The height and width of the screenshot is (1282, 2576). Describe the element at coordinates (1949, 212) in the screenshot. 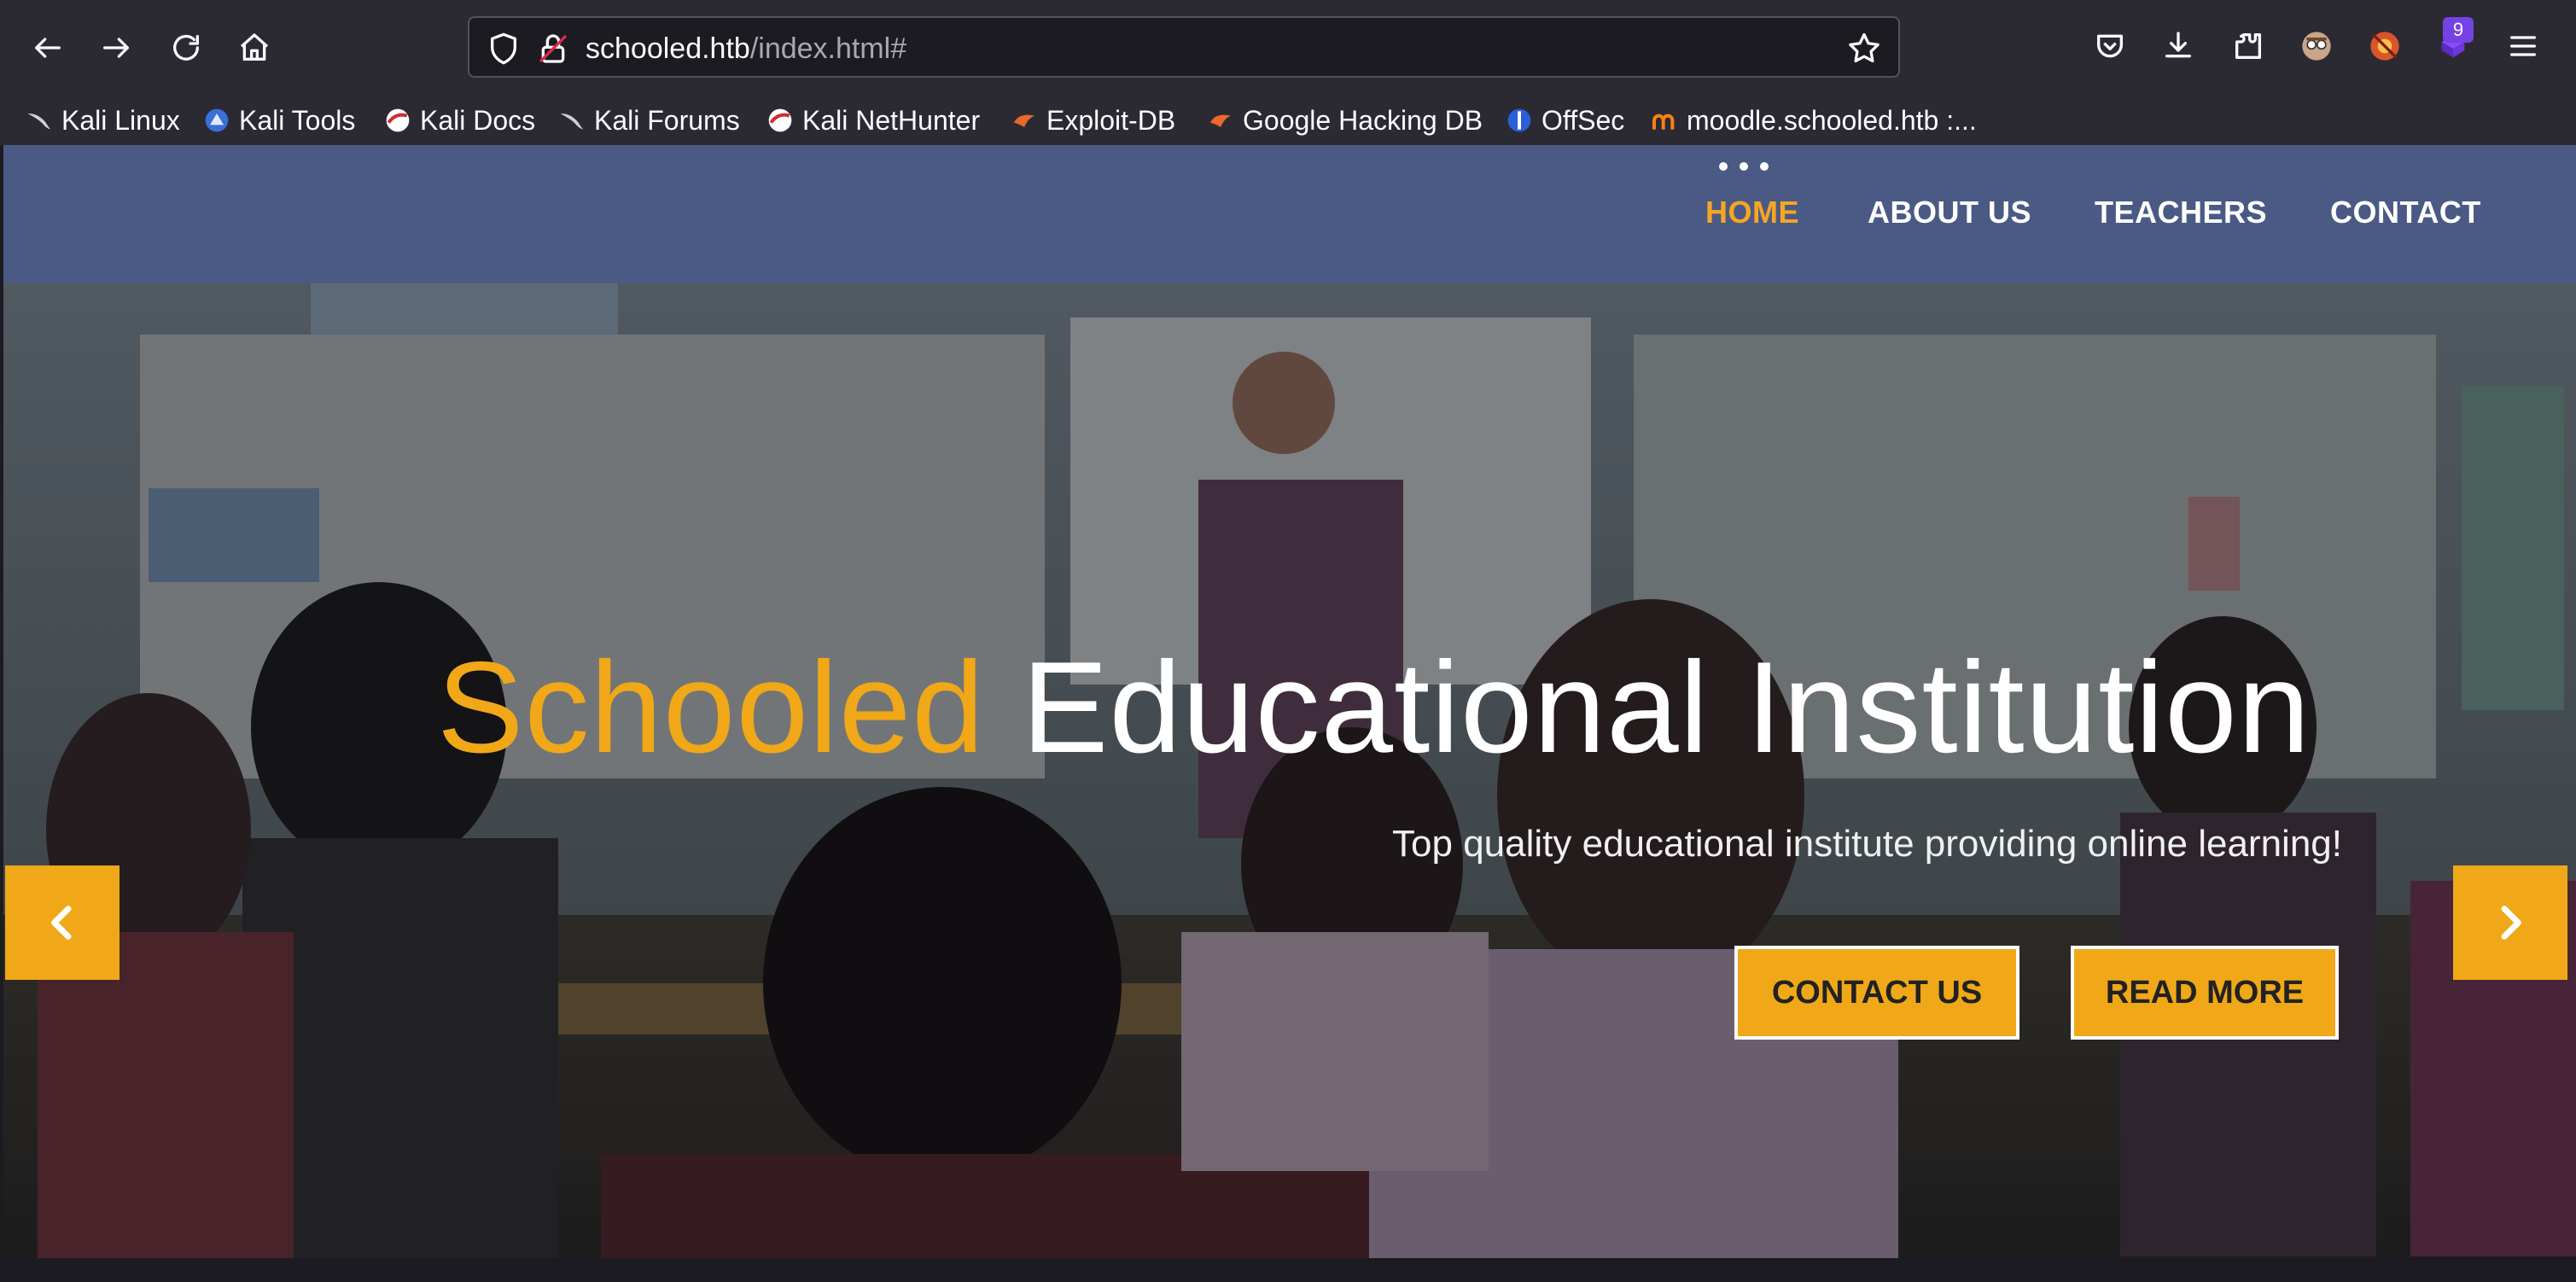

I see `nav-about-us: ABOUT US` at that location.